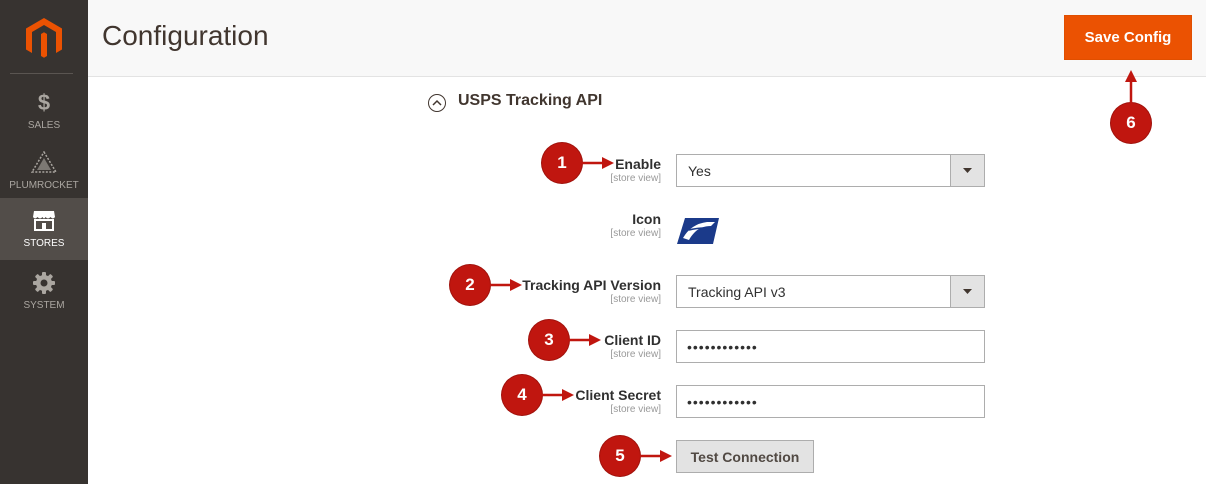  What do you see at coordinates (185, 35) in the screenshot?
I see `page-title: Configuration` at bounding box center [185, 35].